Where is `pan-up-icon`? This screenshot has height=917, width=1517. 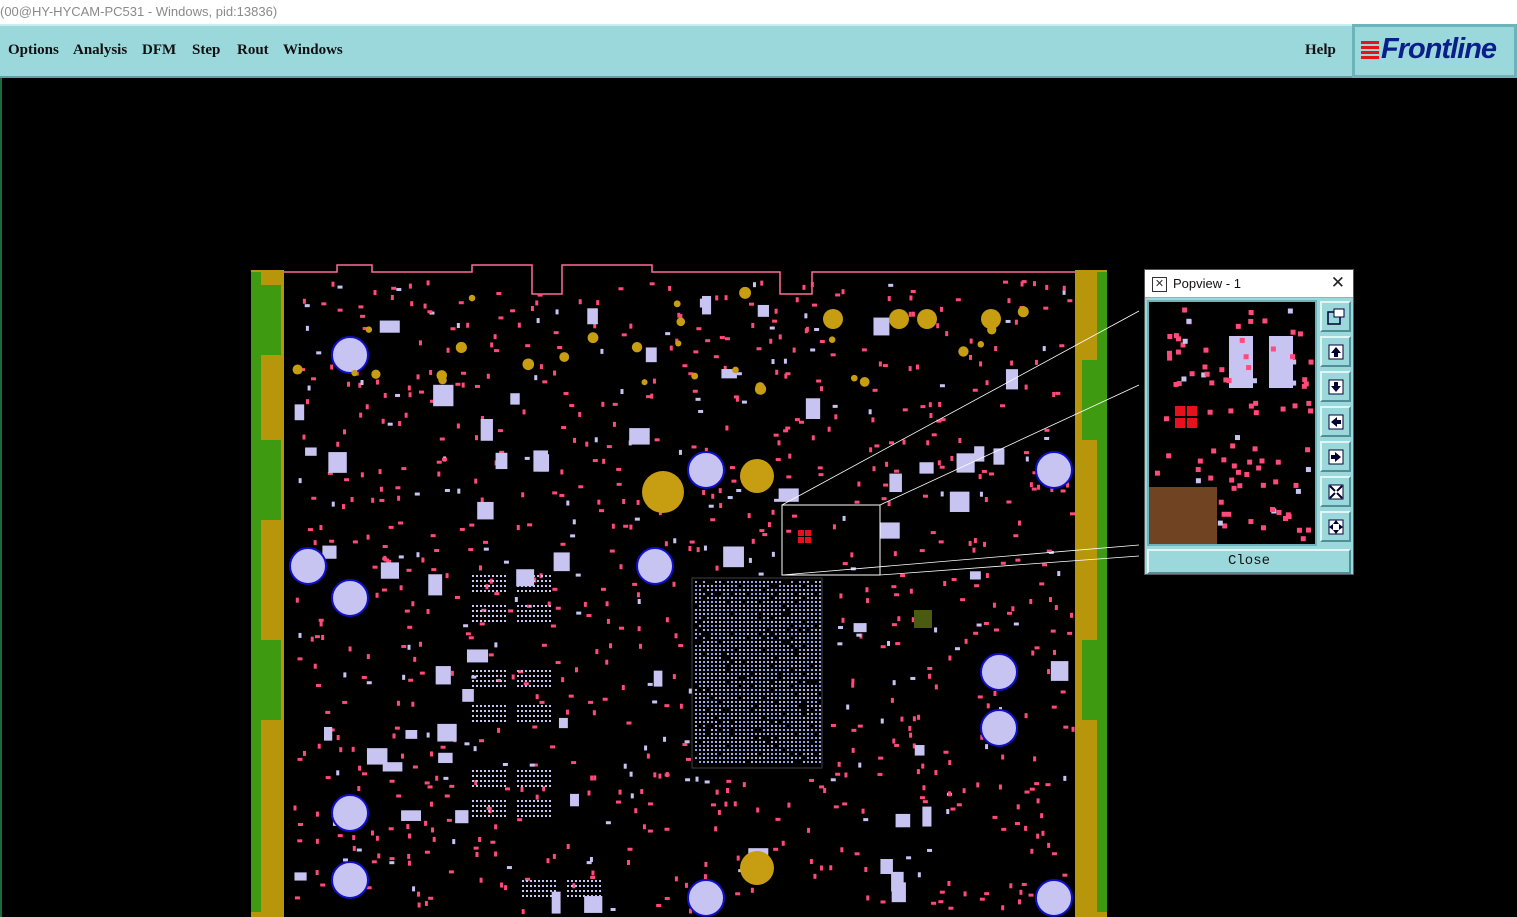
pan-up-icon is located at coordinates (1335, 351).